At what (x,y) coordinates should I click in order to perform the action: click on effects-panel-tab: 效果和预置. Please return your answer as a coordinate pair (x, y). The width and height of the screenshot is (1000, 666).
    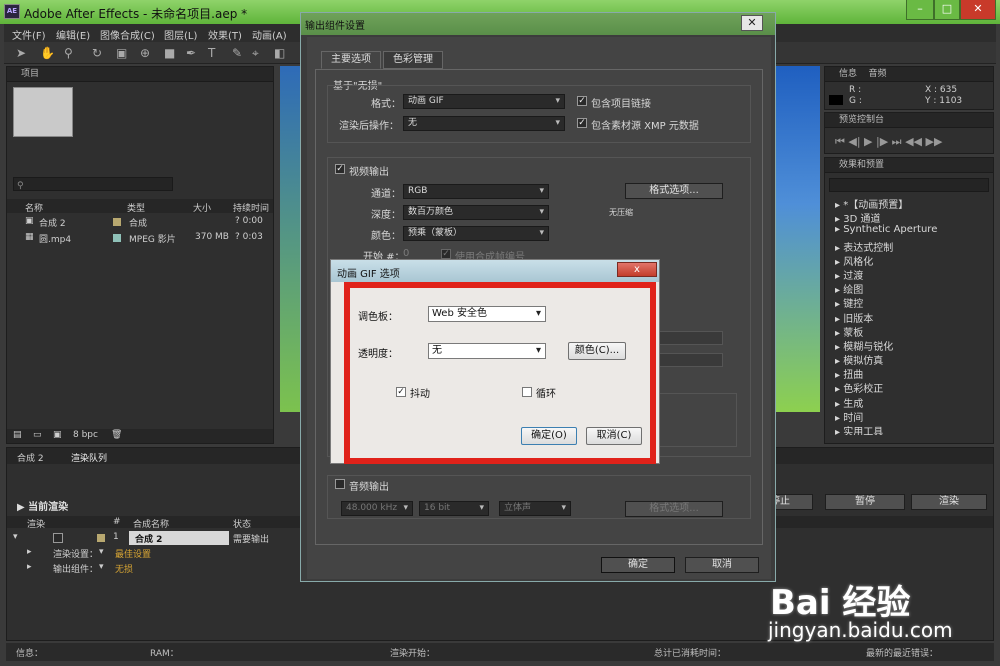
    Looking at the image, I should click on (909, 165).